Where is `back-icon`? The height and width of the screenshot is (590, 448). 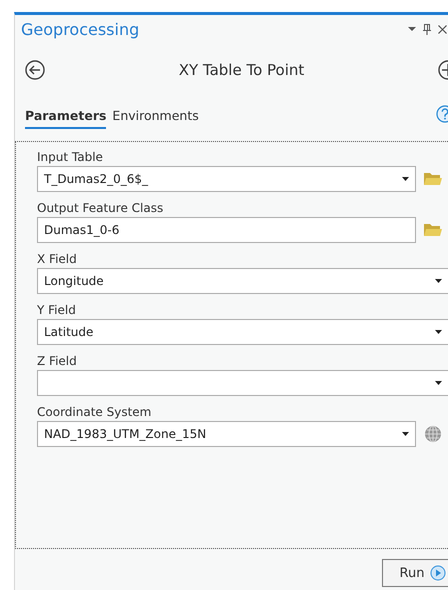
back-icon is located at coordinates (35, 70).